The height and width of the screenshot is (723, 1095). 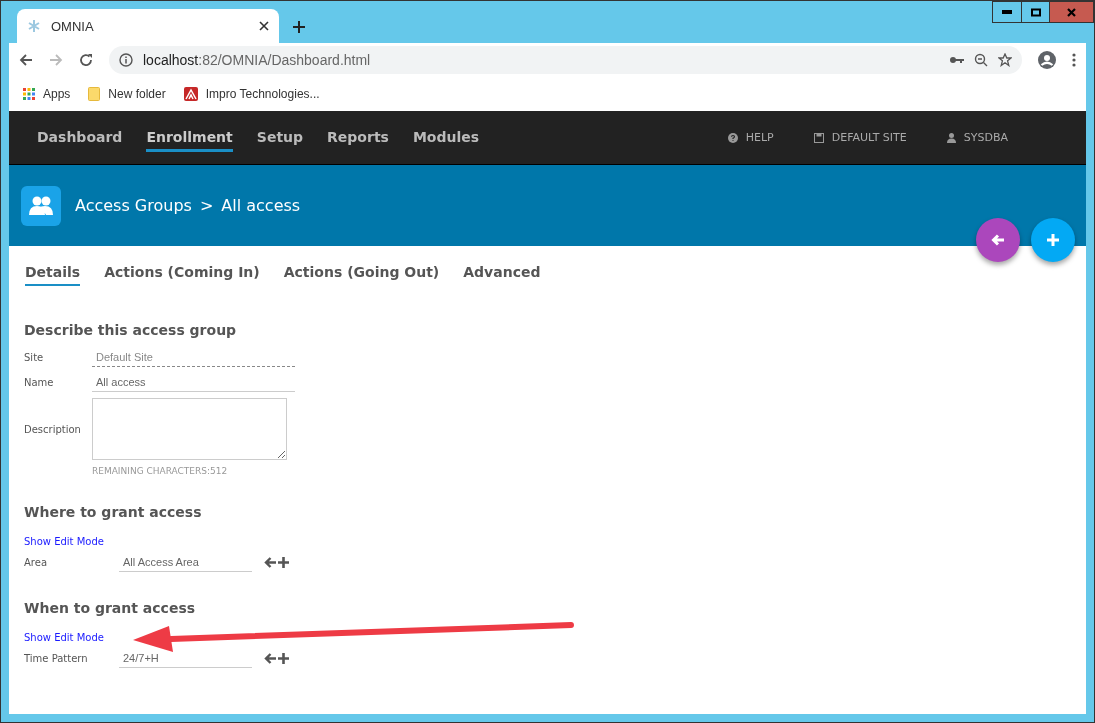 I want to click on star-icon, so click(x=1005, y=60).